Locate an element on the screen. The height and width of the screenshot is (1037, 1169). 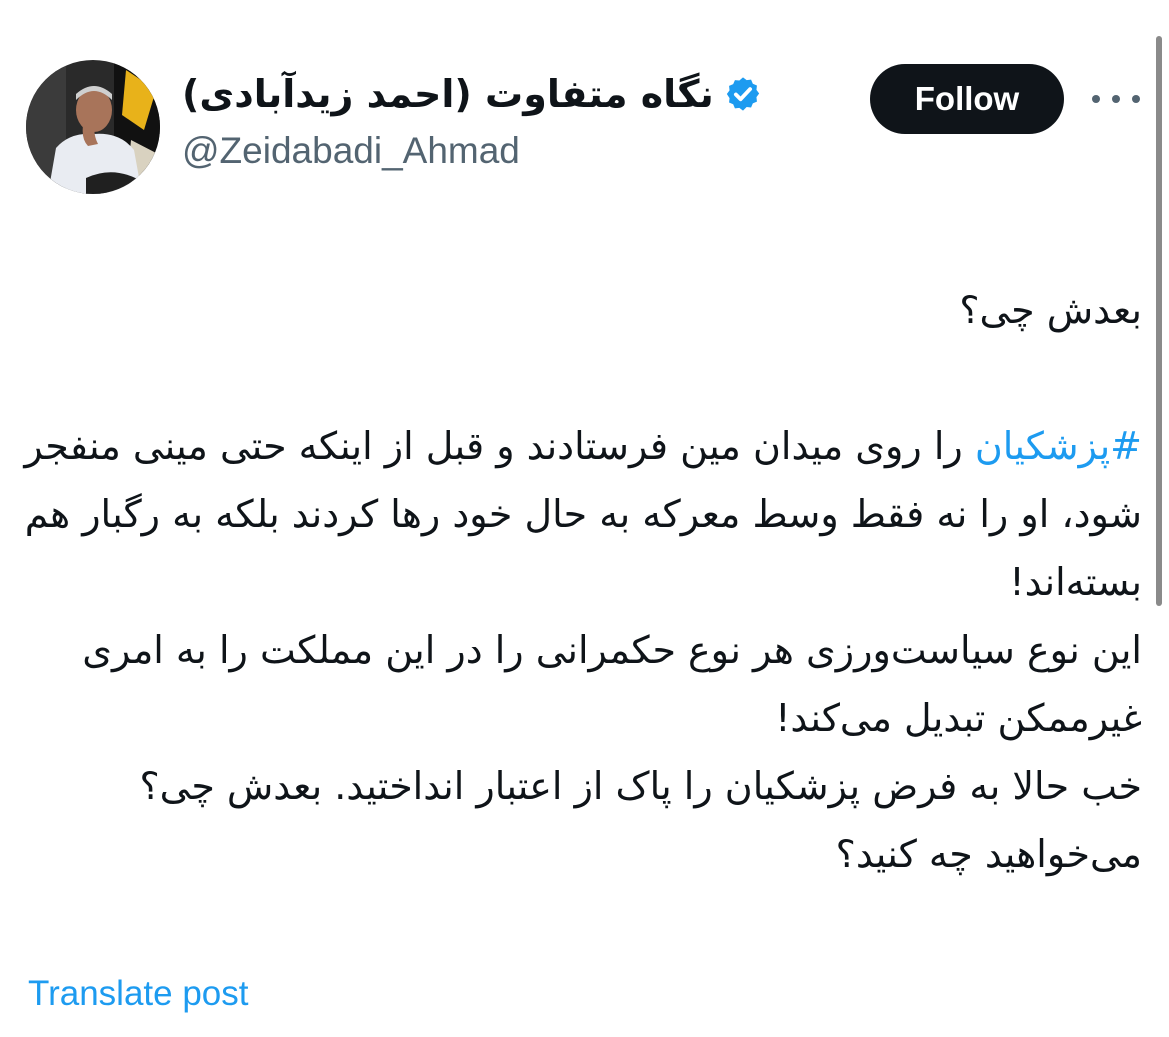
profile-photo is located at coordinates (93, 127).